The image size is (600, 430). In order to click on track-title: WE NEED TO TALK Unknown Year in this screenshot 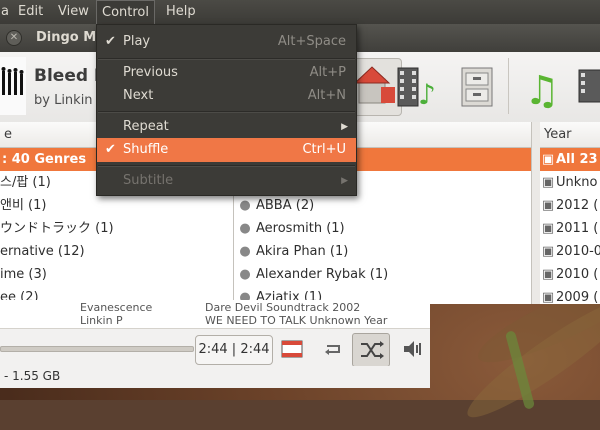, I will do `click(296, 320)`.